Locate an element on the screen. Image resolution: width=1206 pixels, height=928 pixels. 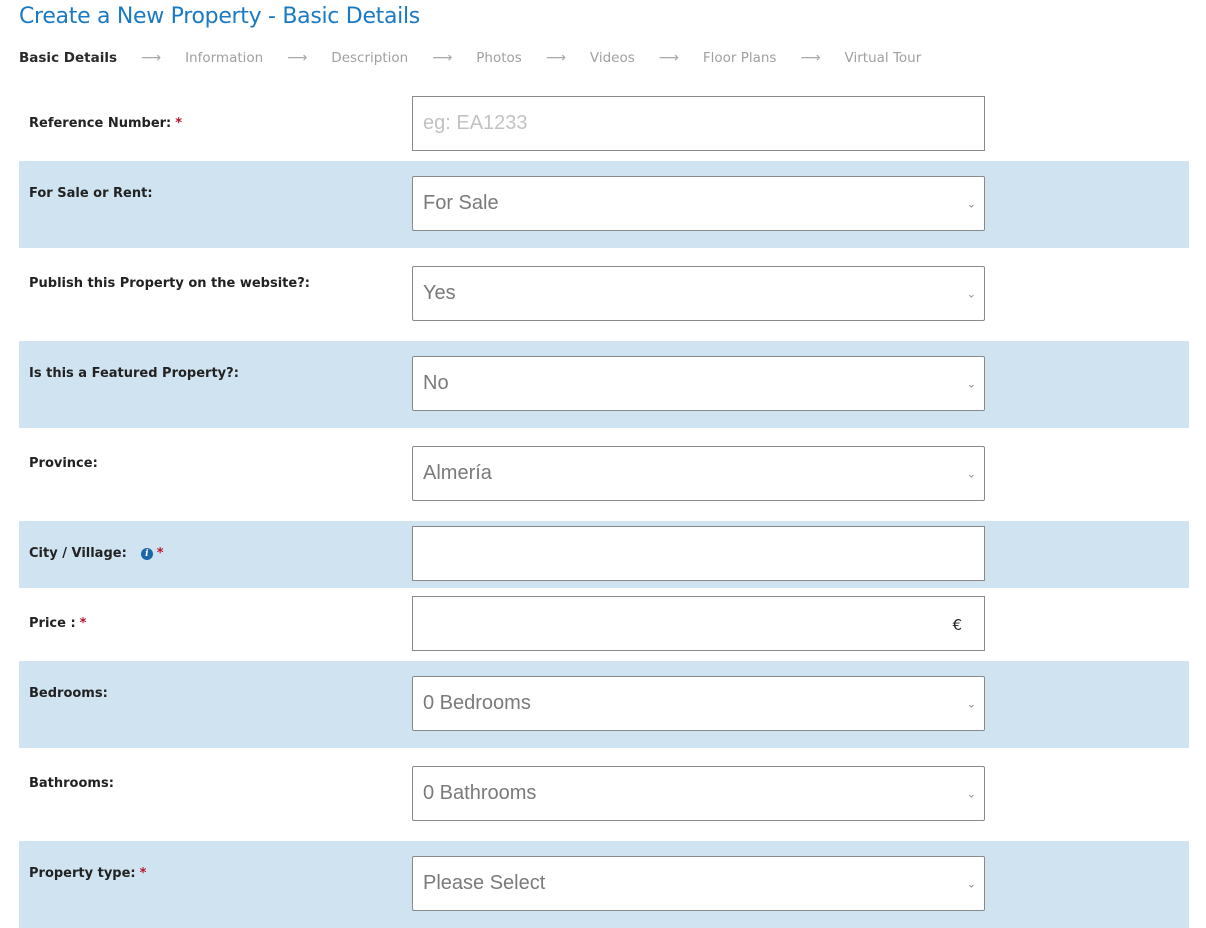
form-row-province: Province: Almería ⌄ is located at coordinates (604, 474).